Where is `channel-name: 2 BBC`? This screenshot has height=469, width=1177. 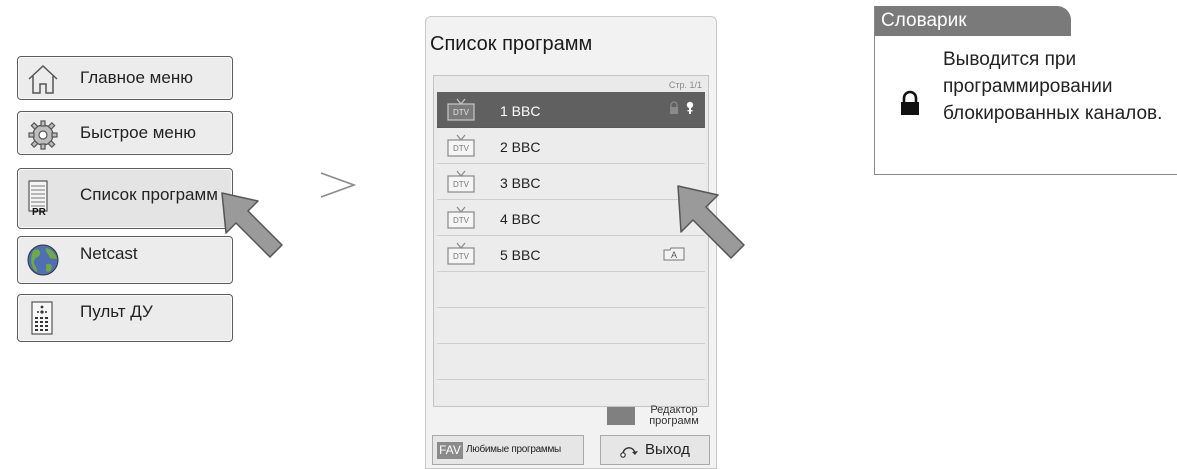
channel-name: 2 BBC is located at coordinates (520, 147).